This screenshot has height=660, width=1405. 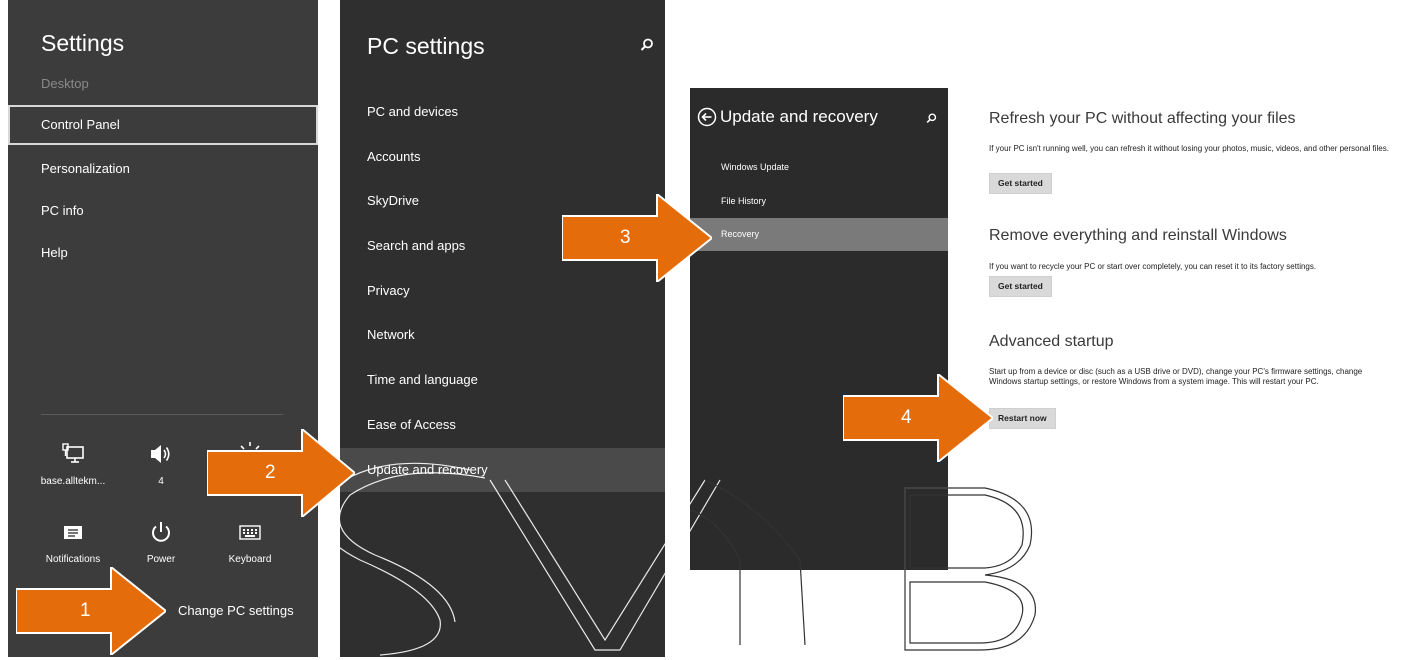 What do you see at coordinates (502, 380) in the screenshot?
I see `time-and-language-item: Time and language` at bounding box center [502, 380].